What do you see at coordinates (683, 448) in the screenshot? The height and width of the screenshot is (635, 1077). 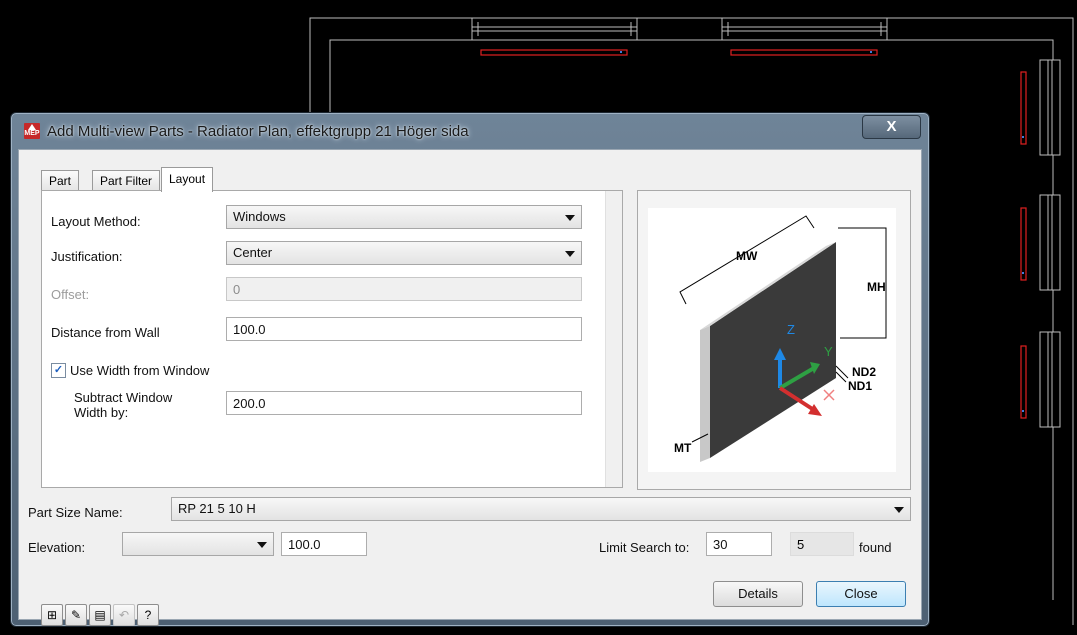 I see `mt-label: MT` at bounding box center [683, 448].